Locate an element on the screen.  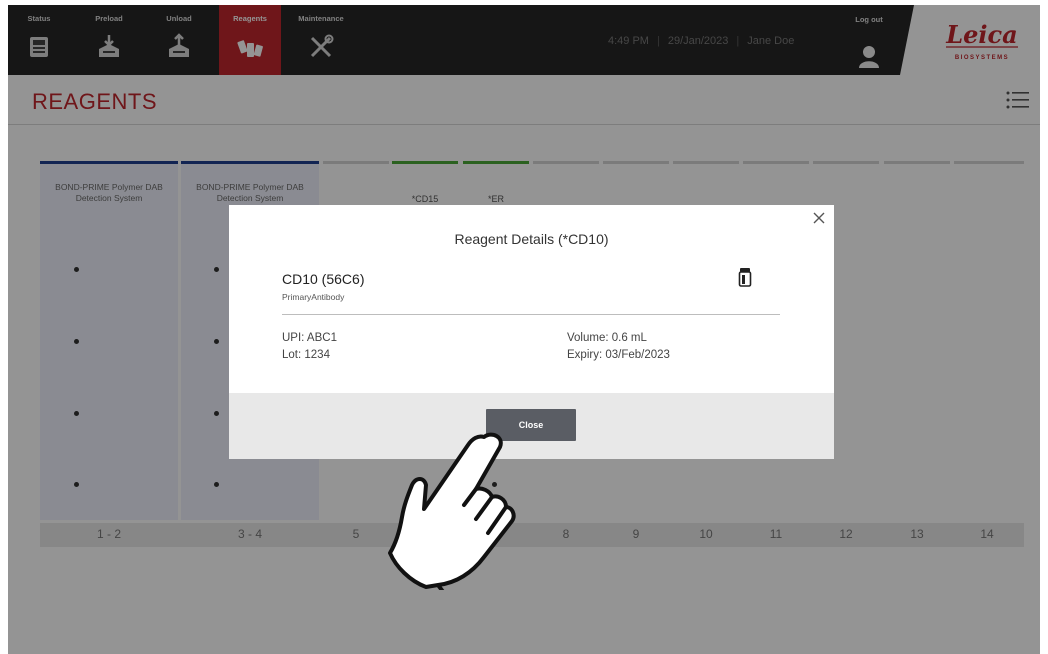
divider is located at coordinates (531, 314).